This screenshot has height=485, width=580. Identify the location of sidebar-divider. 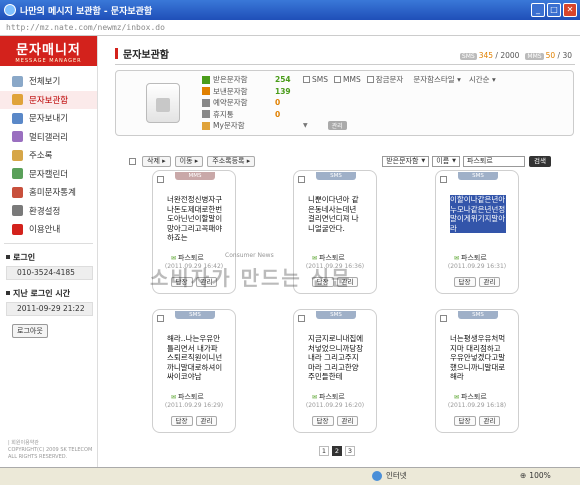
(48, 243).